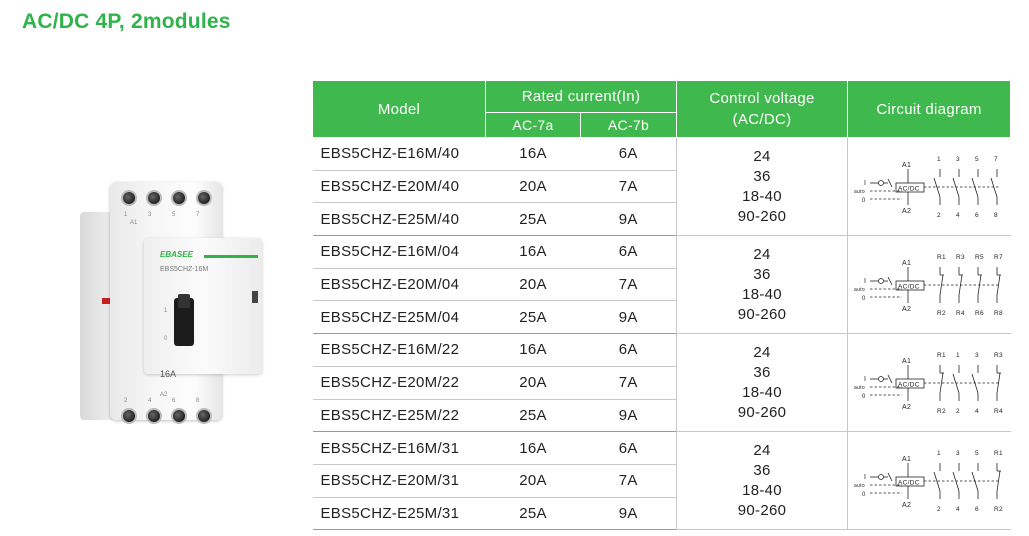 This screenshot has width=1029, height=536. What do you see at coordinates (184, 301) in the screenshot?
I see `switch-knob` at bounding box center [184, 301].